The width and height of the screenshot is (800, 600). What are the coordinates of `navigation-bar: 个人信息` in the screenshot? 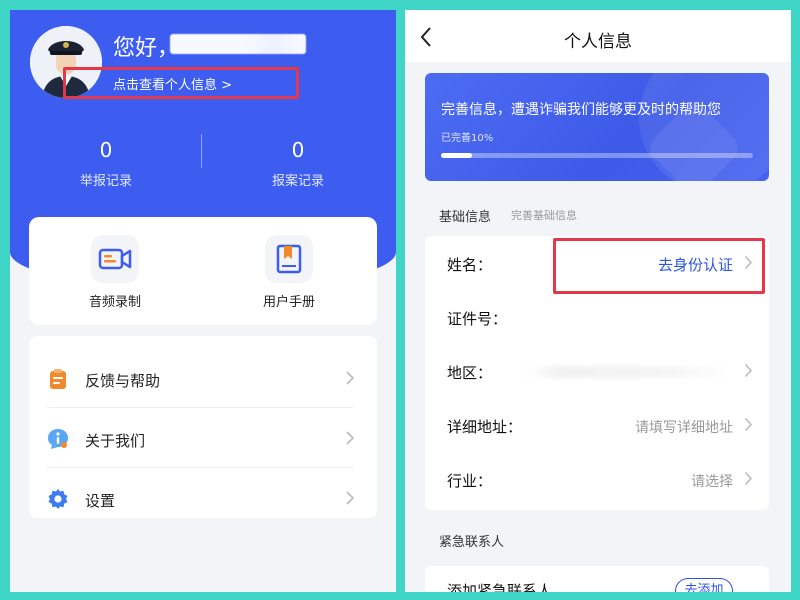 It's located at (598, 36).